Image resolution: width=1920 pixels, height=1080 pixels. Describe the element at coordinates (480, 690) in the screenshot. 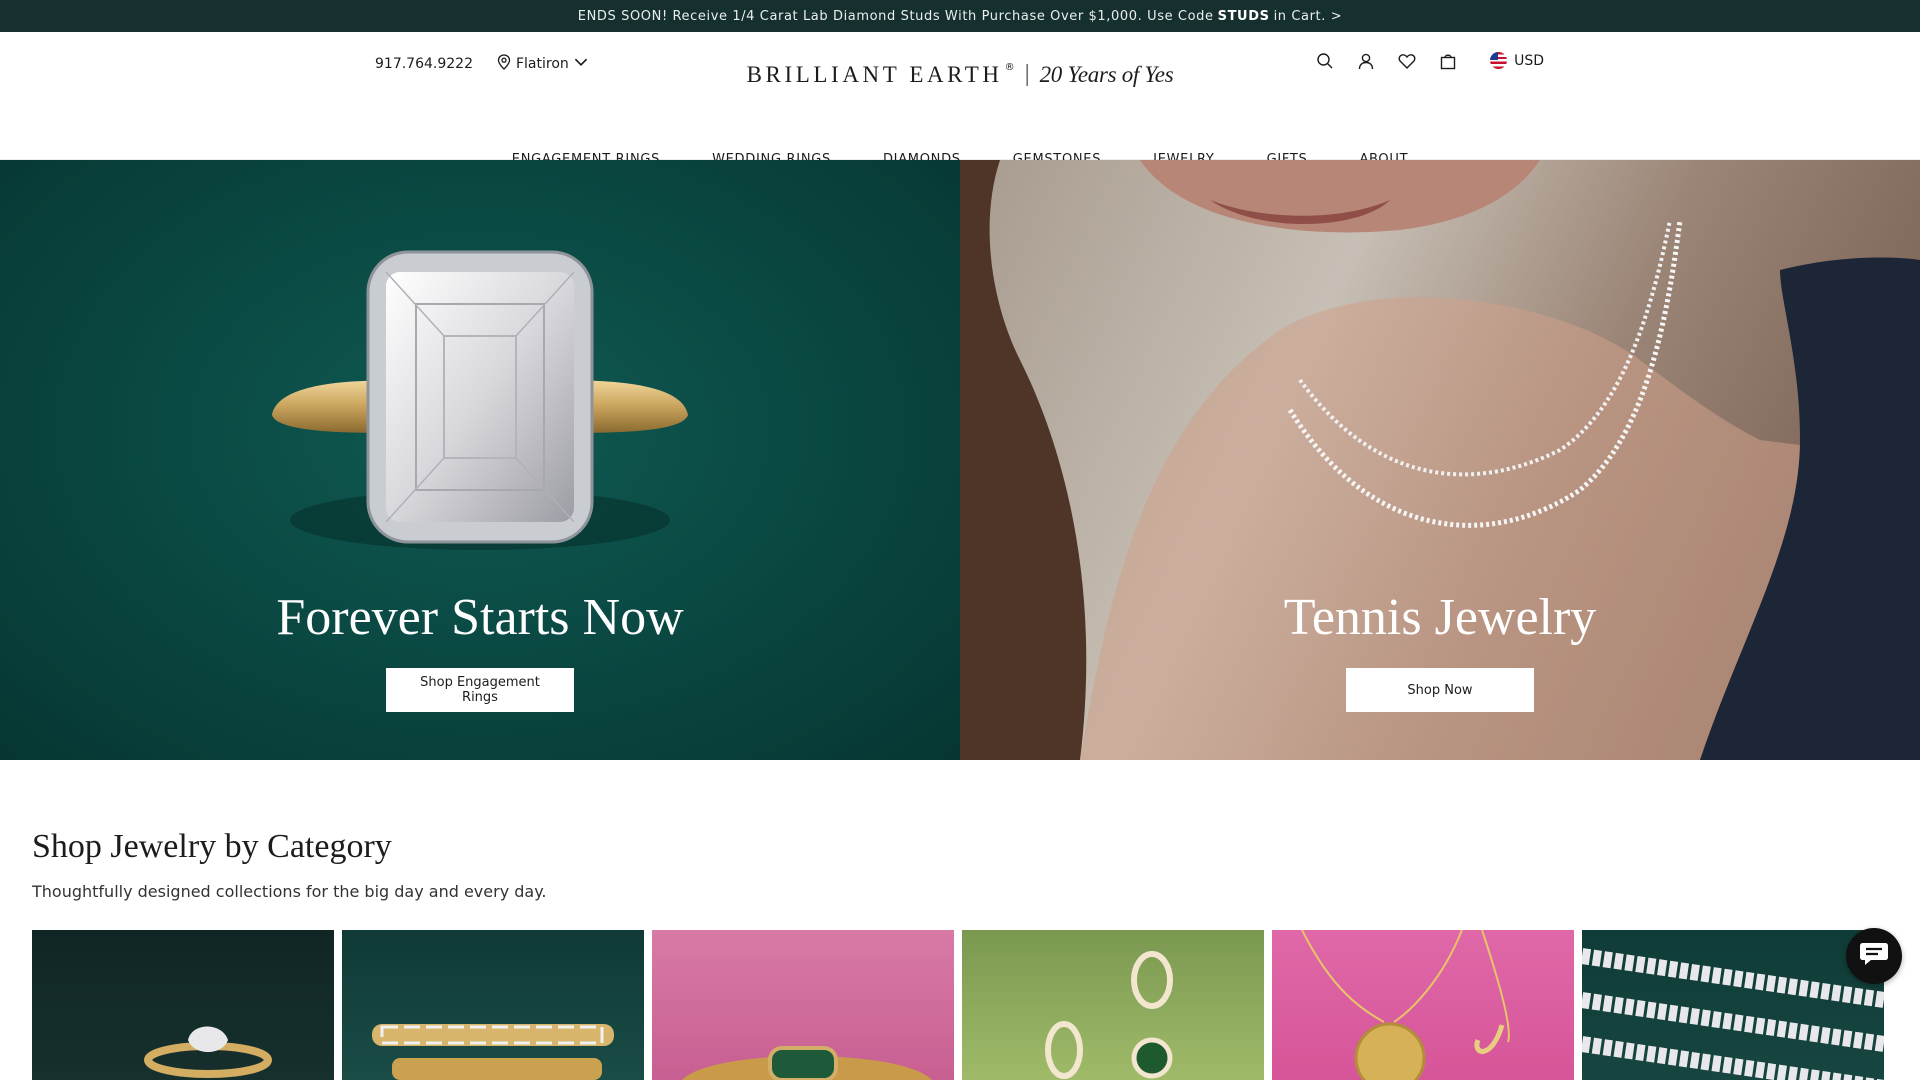

I see `shop-engagement-rings-button: Shop Engagement Rings` at that location.